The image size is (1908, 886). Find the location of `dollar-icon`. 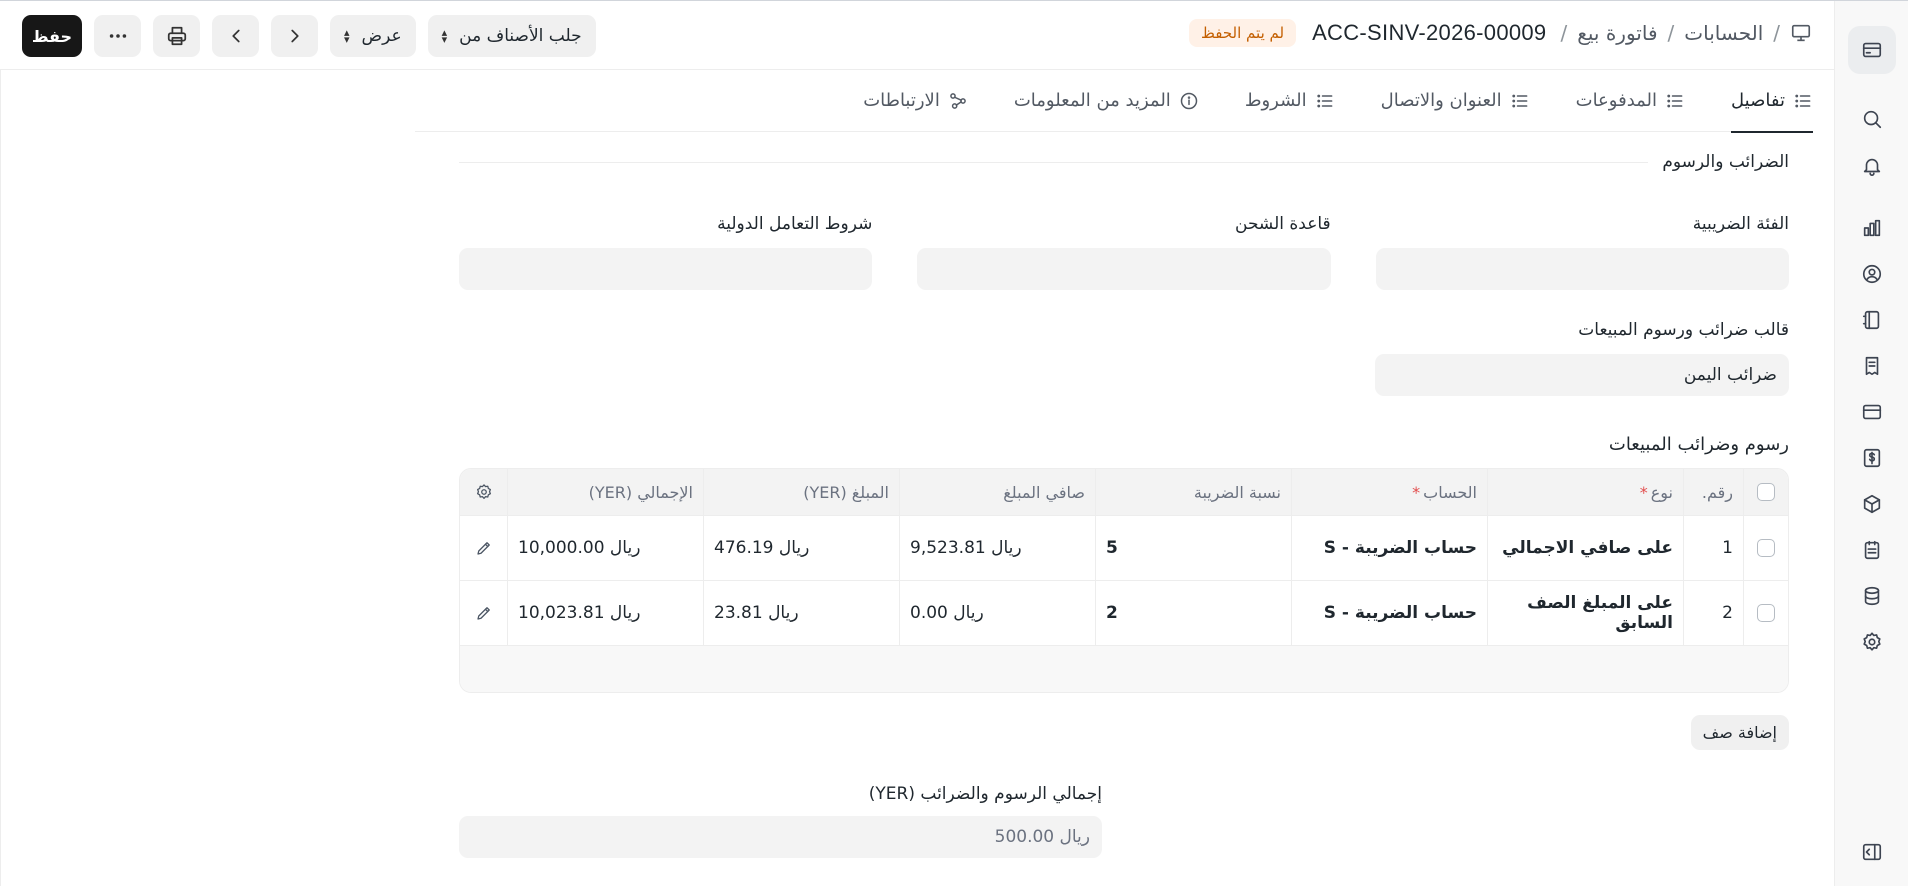

dollar-icon is located at coordinates (1872, 458).